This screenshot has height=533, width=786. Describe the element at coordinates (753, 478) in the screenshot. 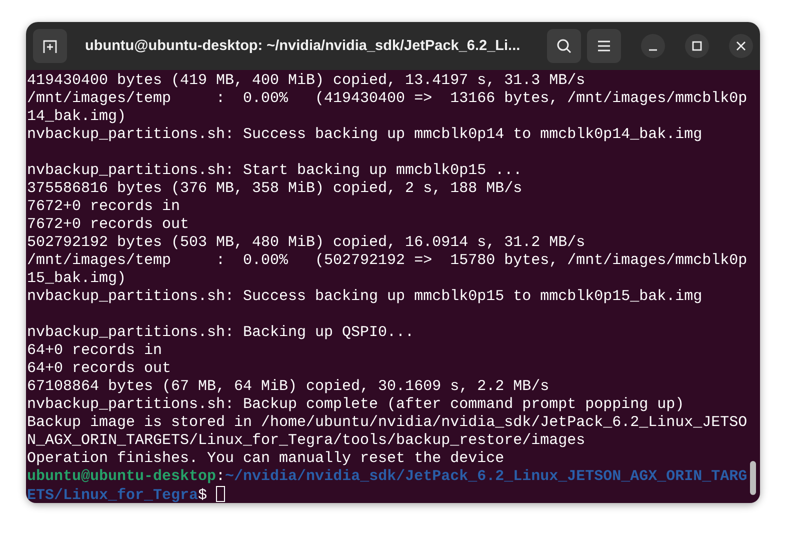

I see `scrollbar` at that location.